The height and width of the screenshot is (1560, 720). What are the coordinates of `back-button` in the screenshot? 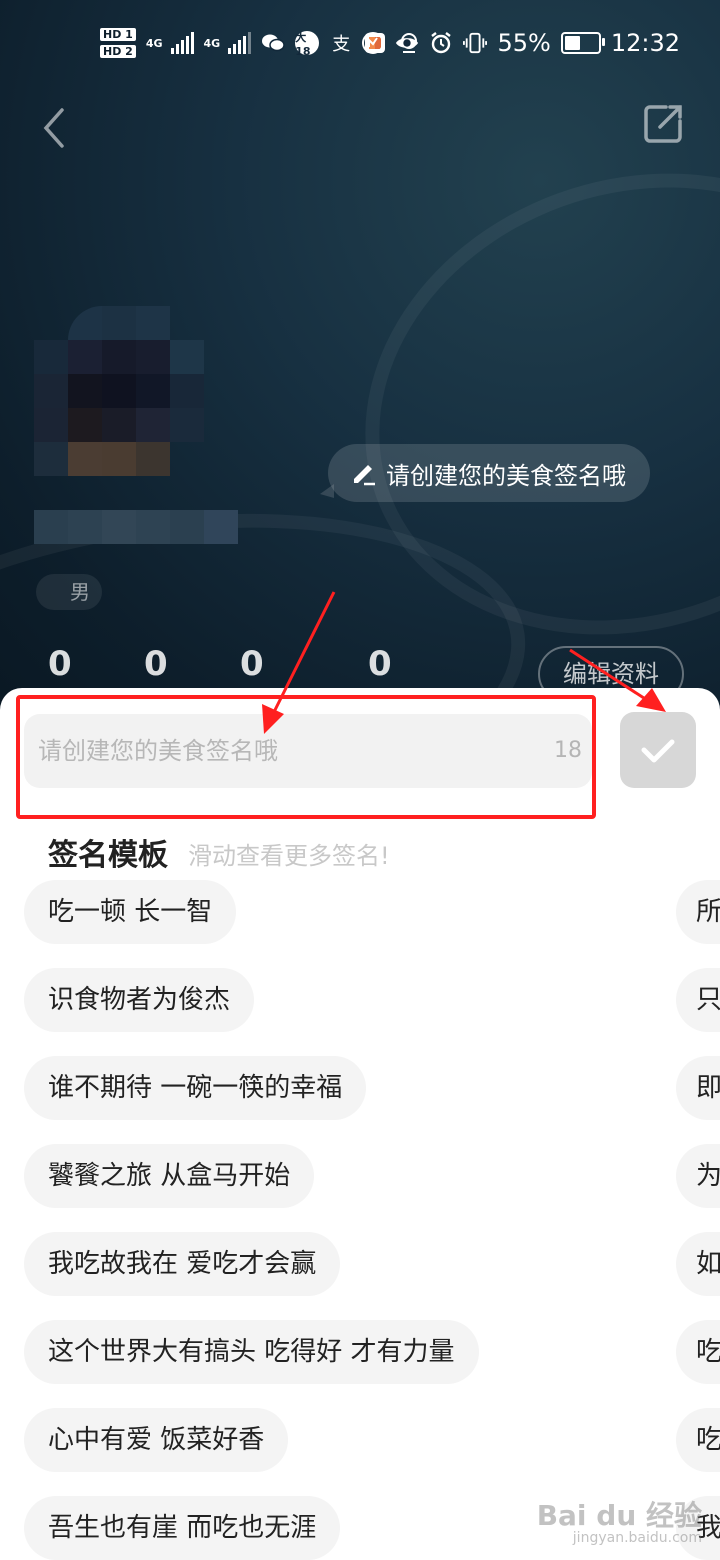 It's located at (56, 128).